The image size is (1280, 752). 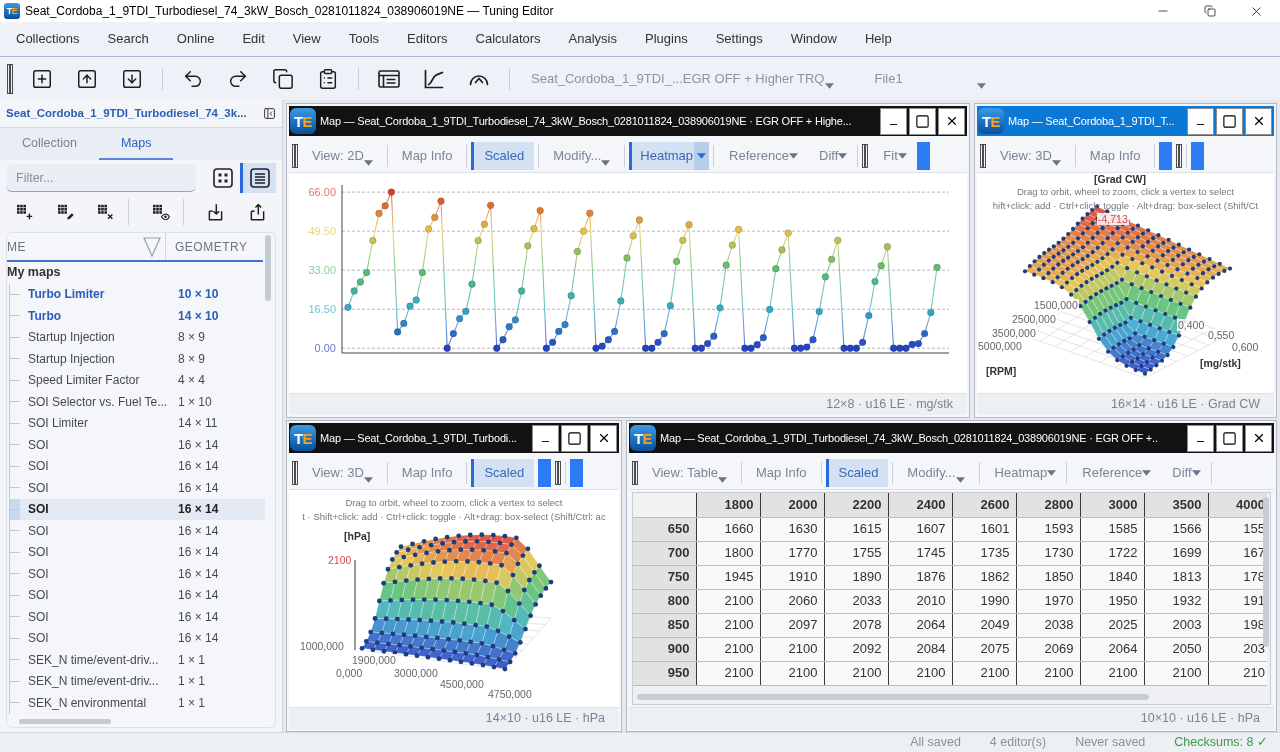 What do you see at coordinates (813, 39) in the screenshot?
I see `menu-item: Window` at bounding box center [813, 39].